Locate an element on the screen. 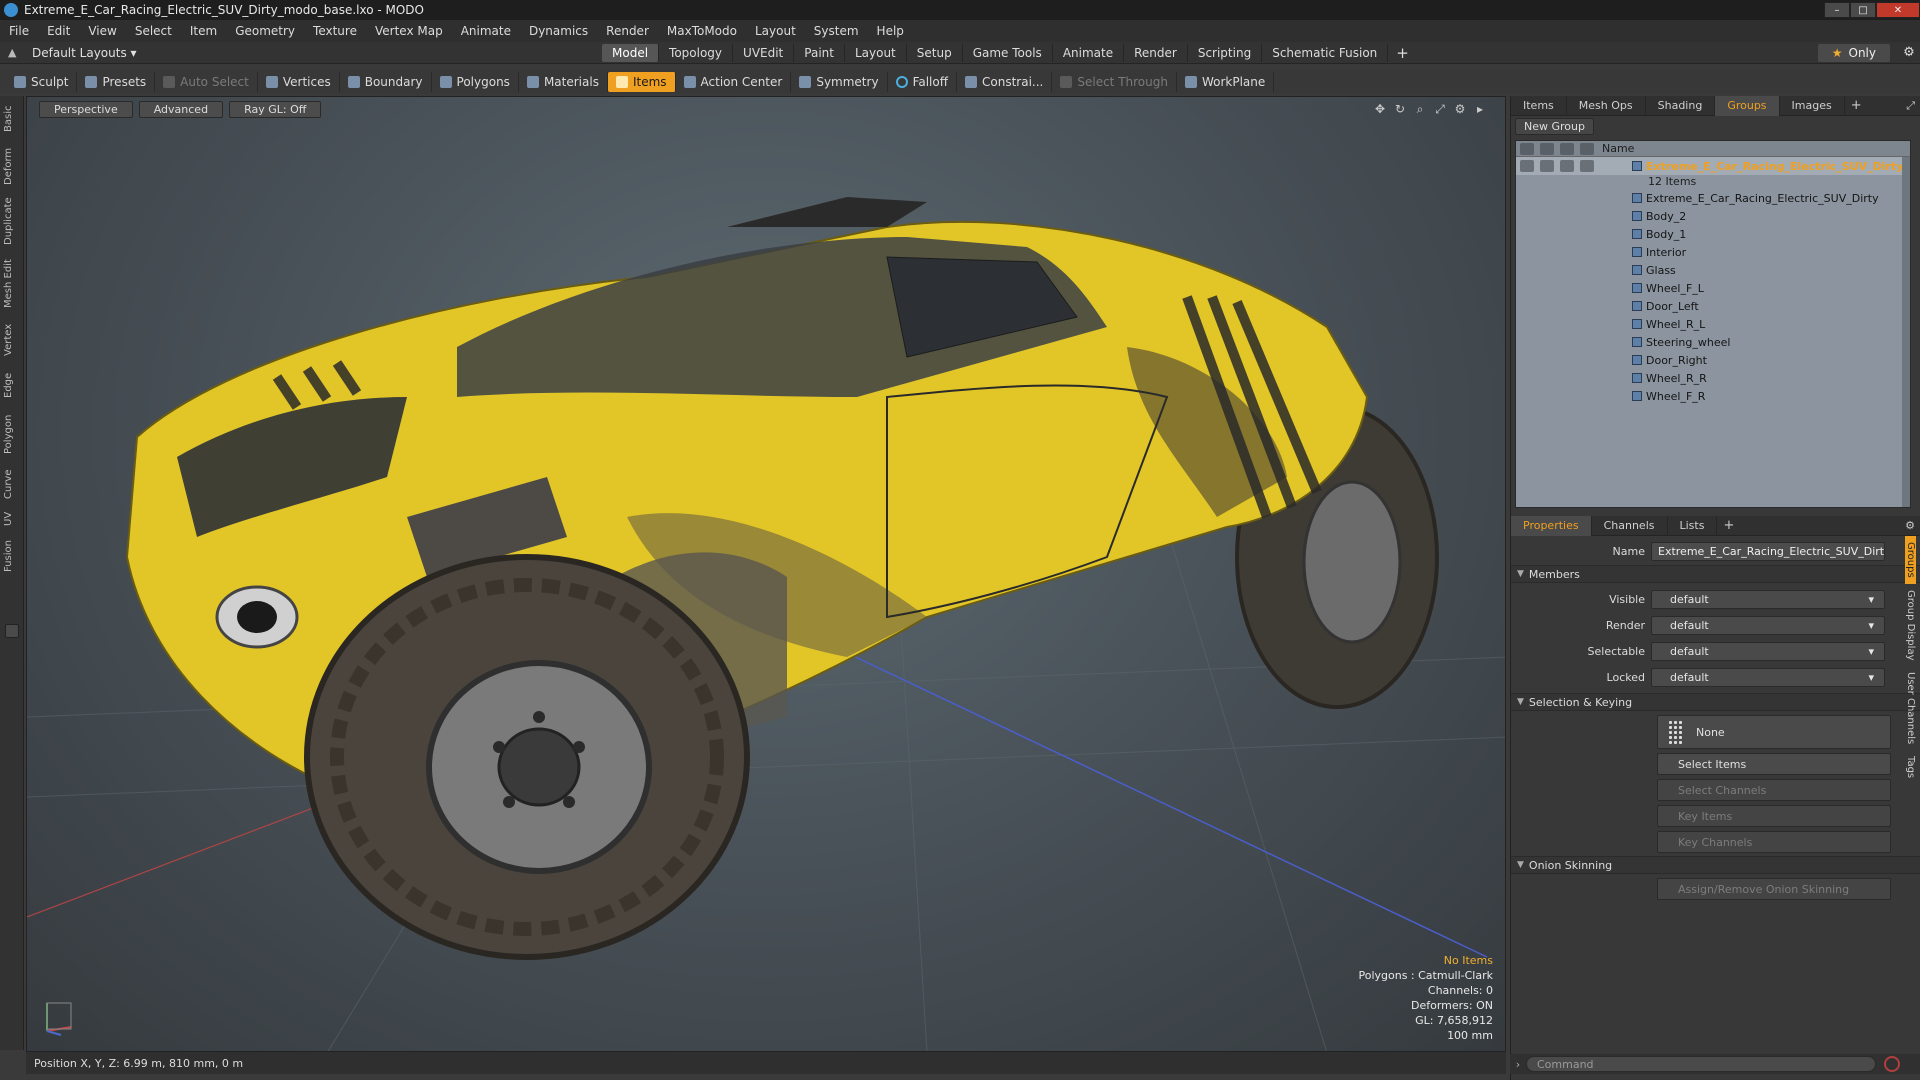 Image resolution: width=1920 pixels, height=1080 pixels. menu-vertex-map: Vertex Map is located at coordinates (409, 31).